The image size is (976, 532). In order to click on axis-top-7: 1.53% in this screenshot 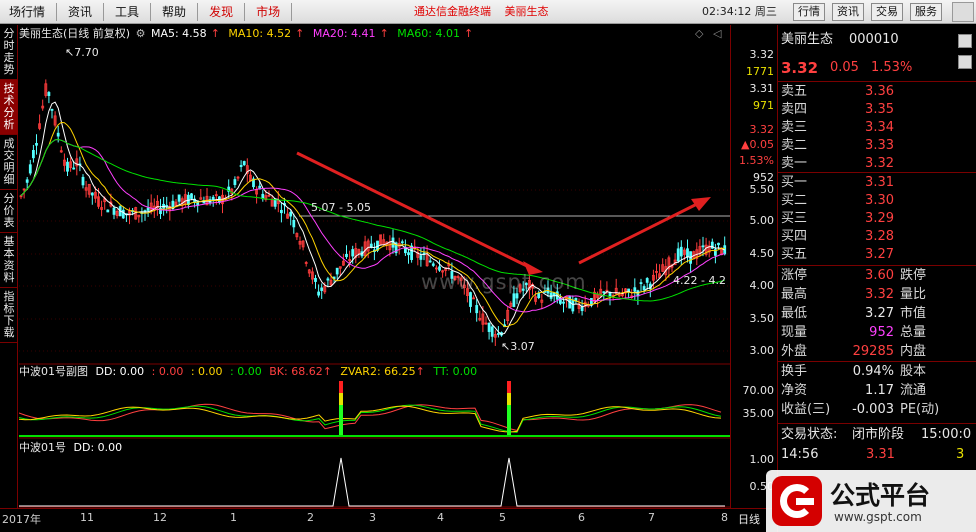, I will do `click(756, 160)`.